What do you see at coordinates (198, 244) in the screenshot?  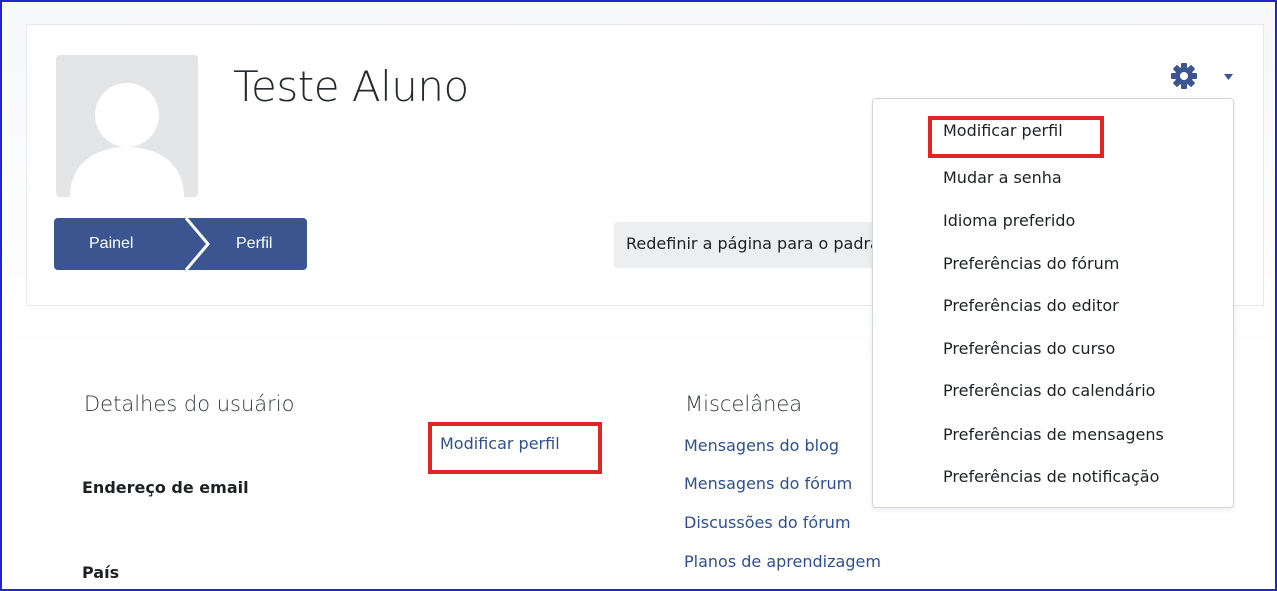 I see `breadcrumb-separator` at bounding box center [198, 244].